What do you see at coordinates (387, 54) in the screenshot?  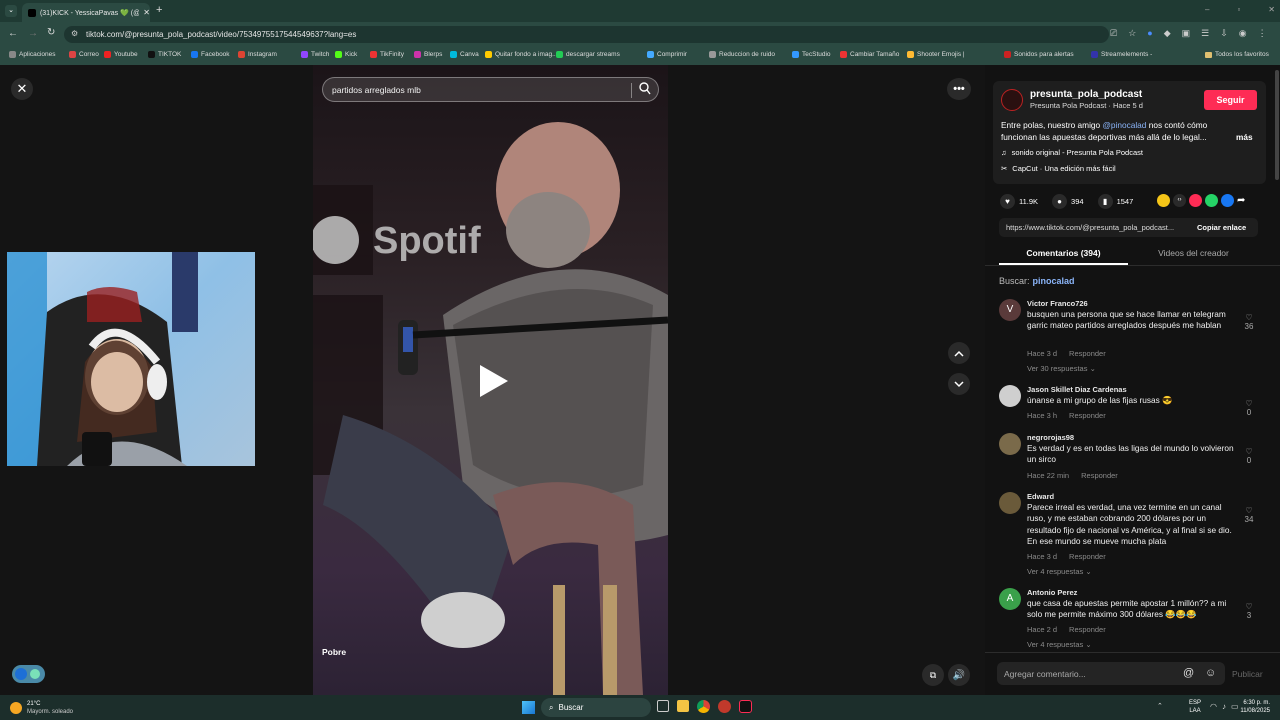 I see `bookmark-item: TikFinity` at bounding box center [387, 54].